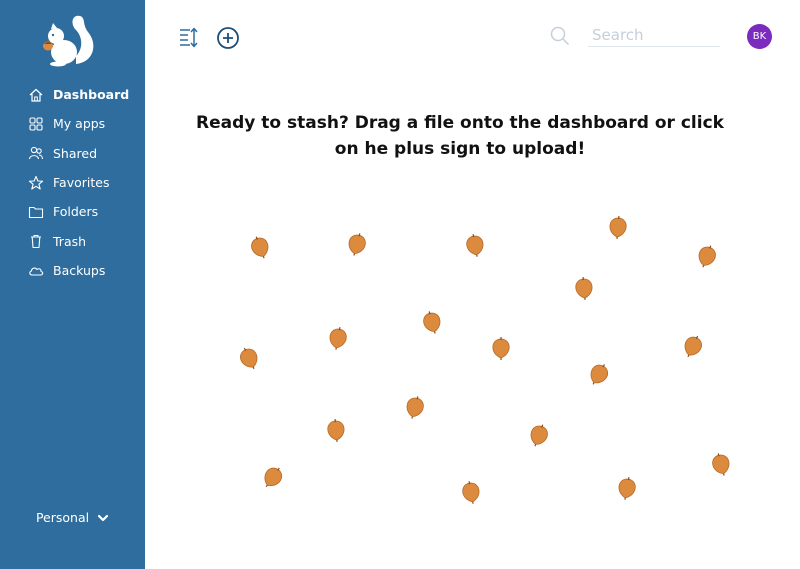  I want to click on sidebar-item-favorites: Favorites, so click(72, 182).